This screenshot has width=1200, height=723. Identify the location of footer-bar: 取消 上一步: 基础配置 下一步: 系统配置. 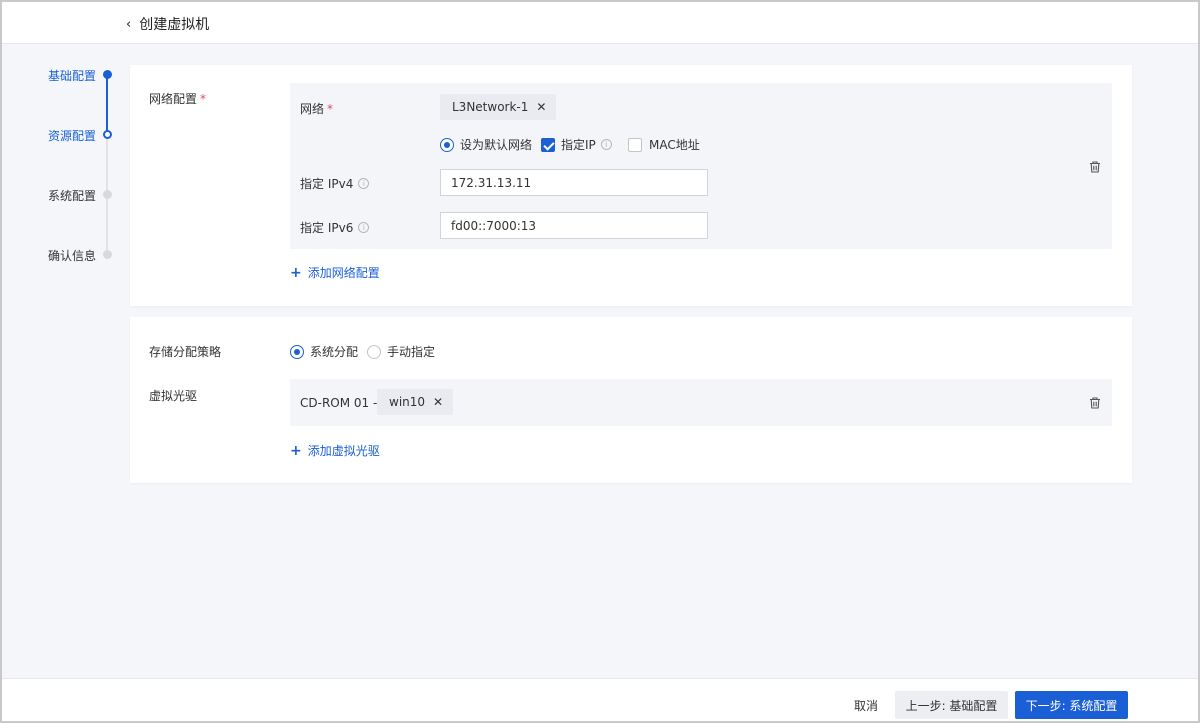
(600, 699).